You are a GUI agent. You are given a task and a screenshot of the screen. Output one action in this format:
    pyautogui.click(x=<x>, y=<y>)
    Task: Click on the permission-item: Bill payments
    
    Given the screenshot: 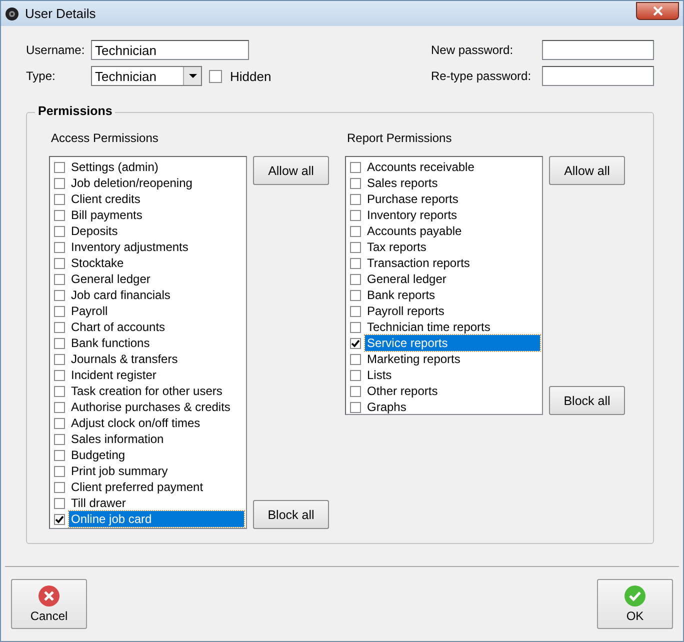 What is the action you would take?
    pyautogui.click(x=156, y=215)
    